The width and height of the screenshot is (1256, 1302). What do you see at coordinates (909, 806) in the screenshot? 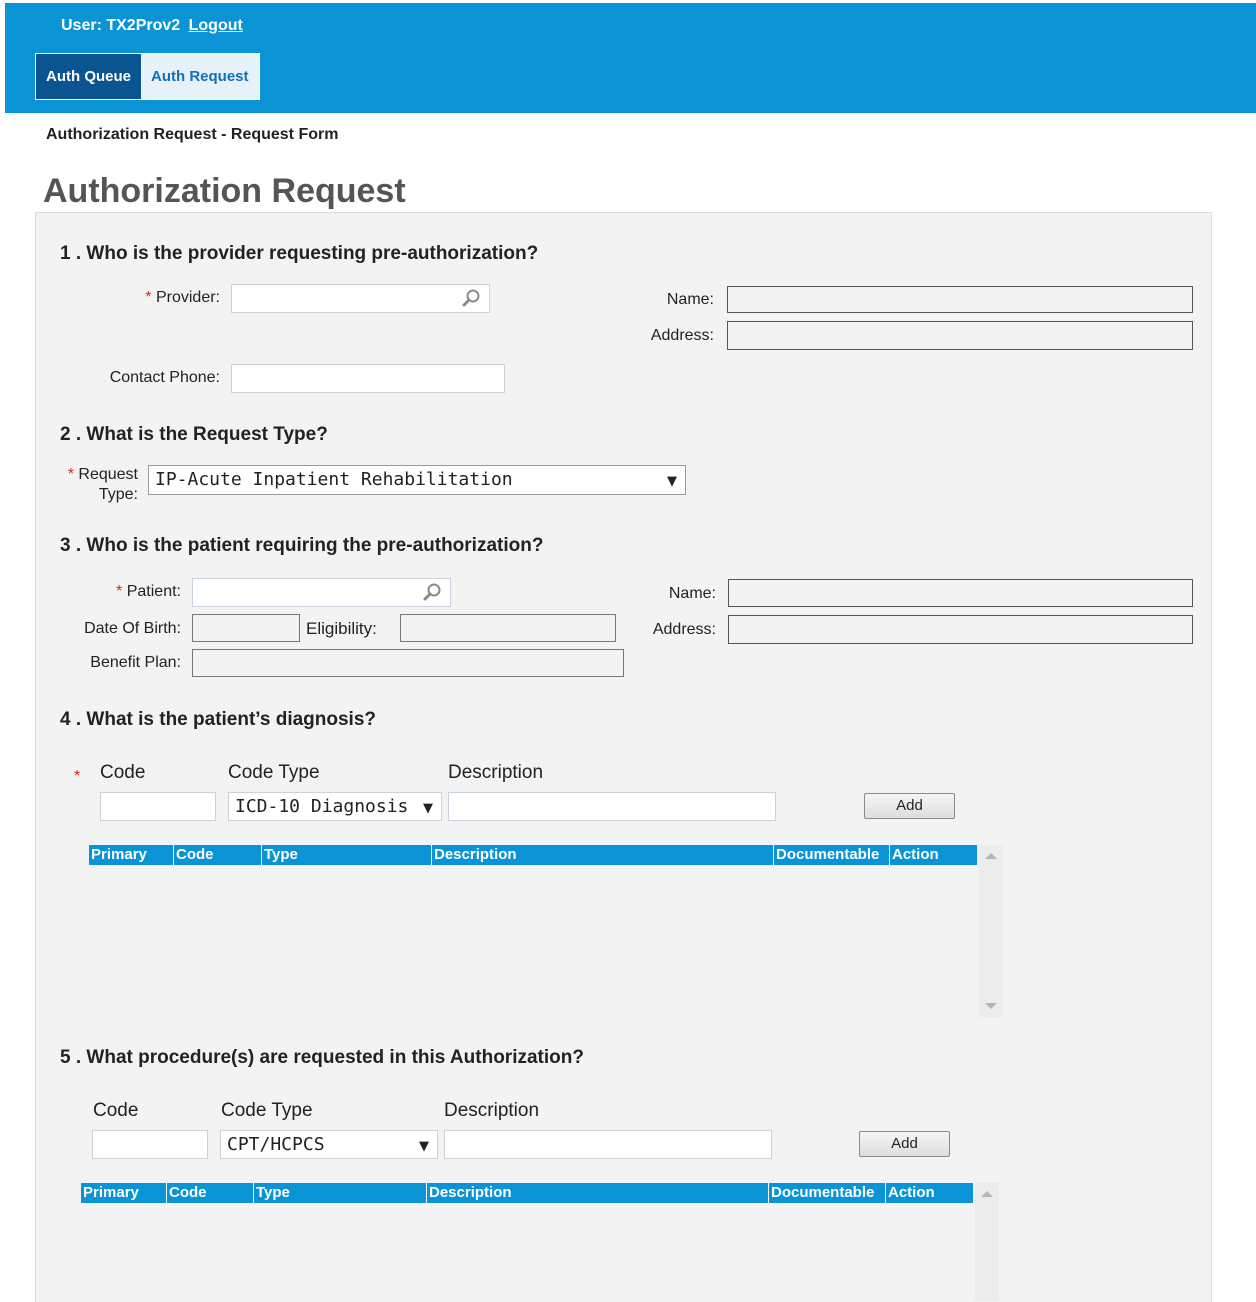
I see `diag-add-button: Add` at bounding box center [909, 806].